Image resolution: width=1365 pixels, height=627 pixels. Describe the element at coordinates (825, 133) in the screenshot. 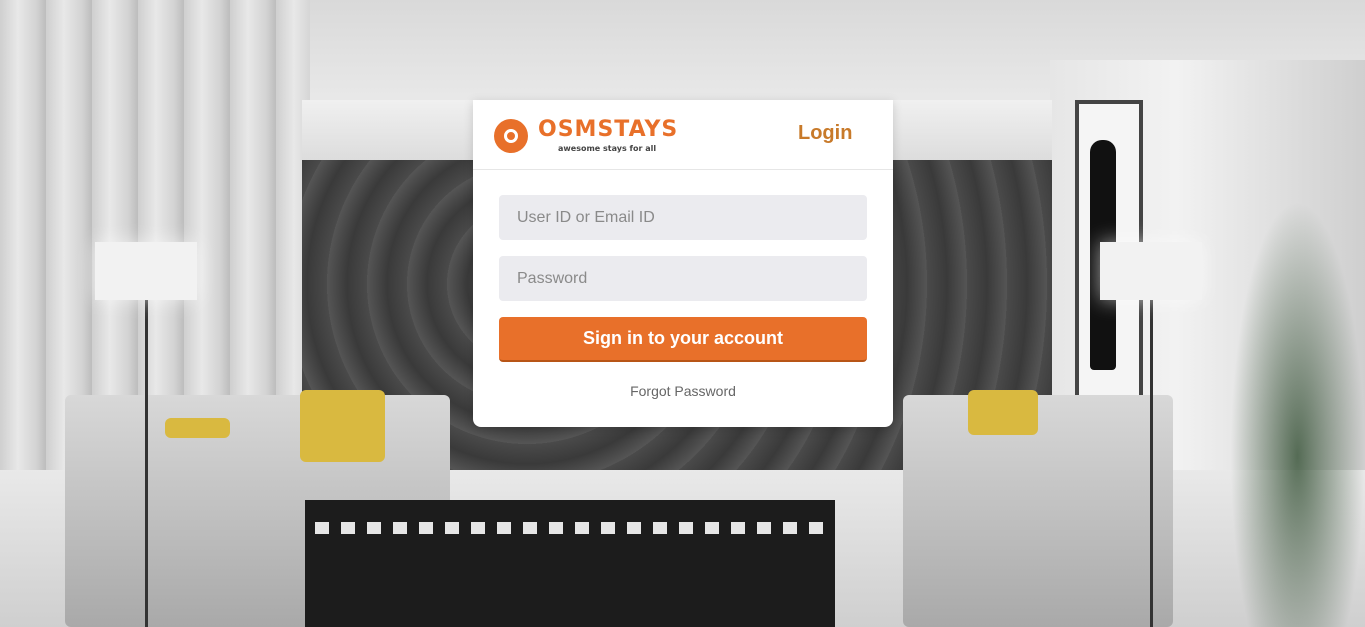

I see `login-title: Login` at that location.